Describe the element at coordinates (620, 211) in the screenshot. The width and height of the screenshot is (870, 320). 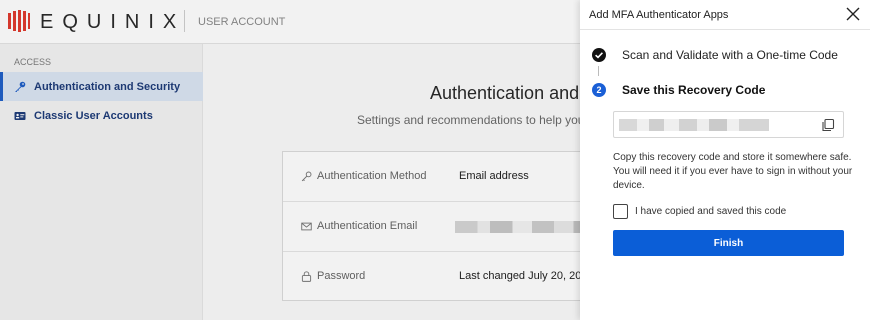
I see `copied-code-checkbox` at that location.